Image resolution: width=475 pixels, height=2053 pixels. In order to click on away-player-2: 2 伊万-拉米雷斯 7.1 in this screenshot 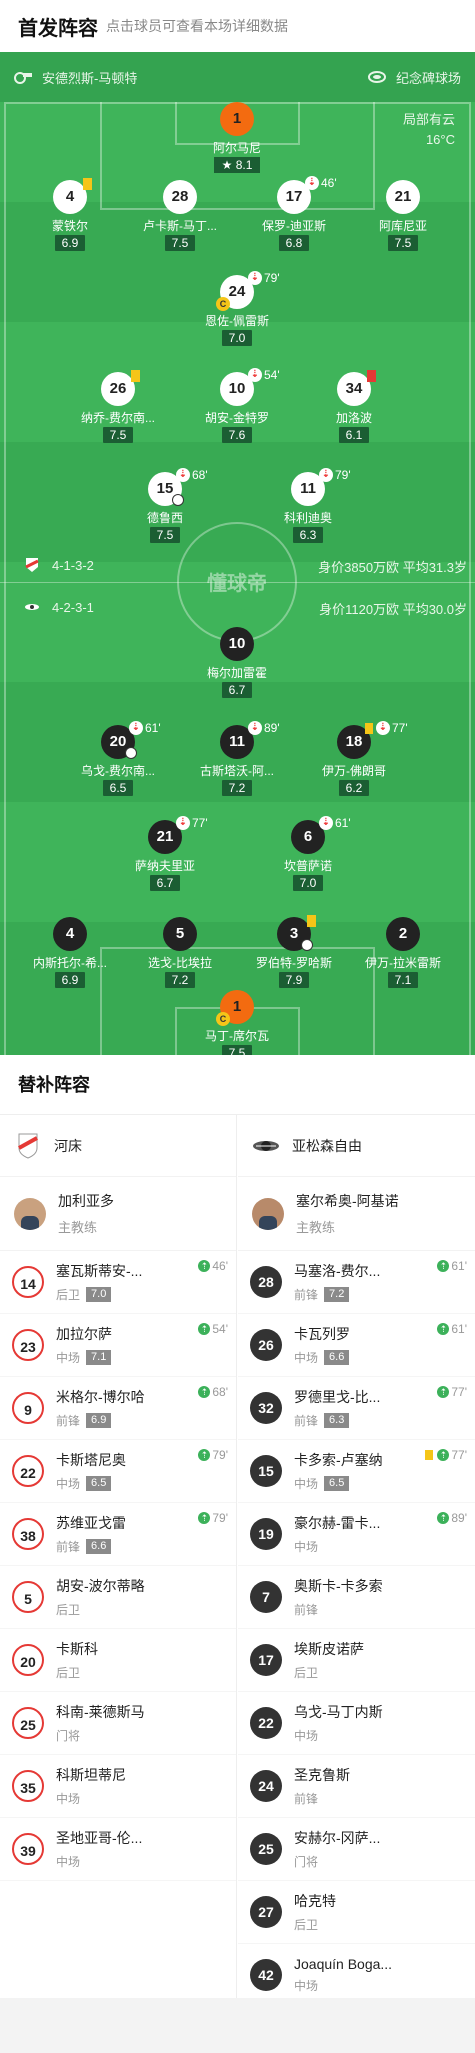, I will do `click(403, 957)`.